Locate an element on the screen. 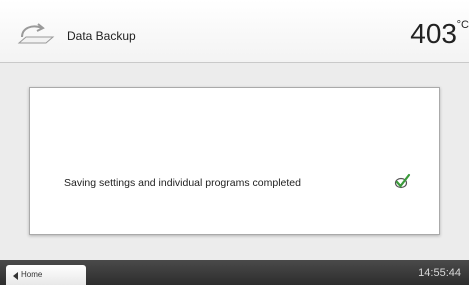  left-arrow-icon is located at coordinates (15, 276).